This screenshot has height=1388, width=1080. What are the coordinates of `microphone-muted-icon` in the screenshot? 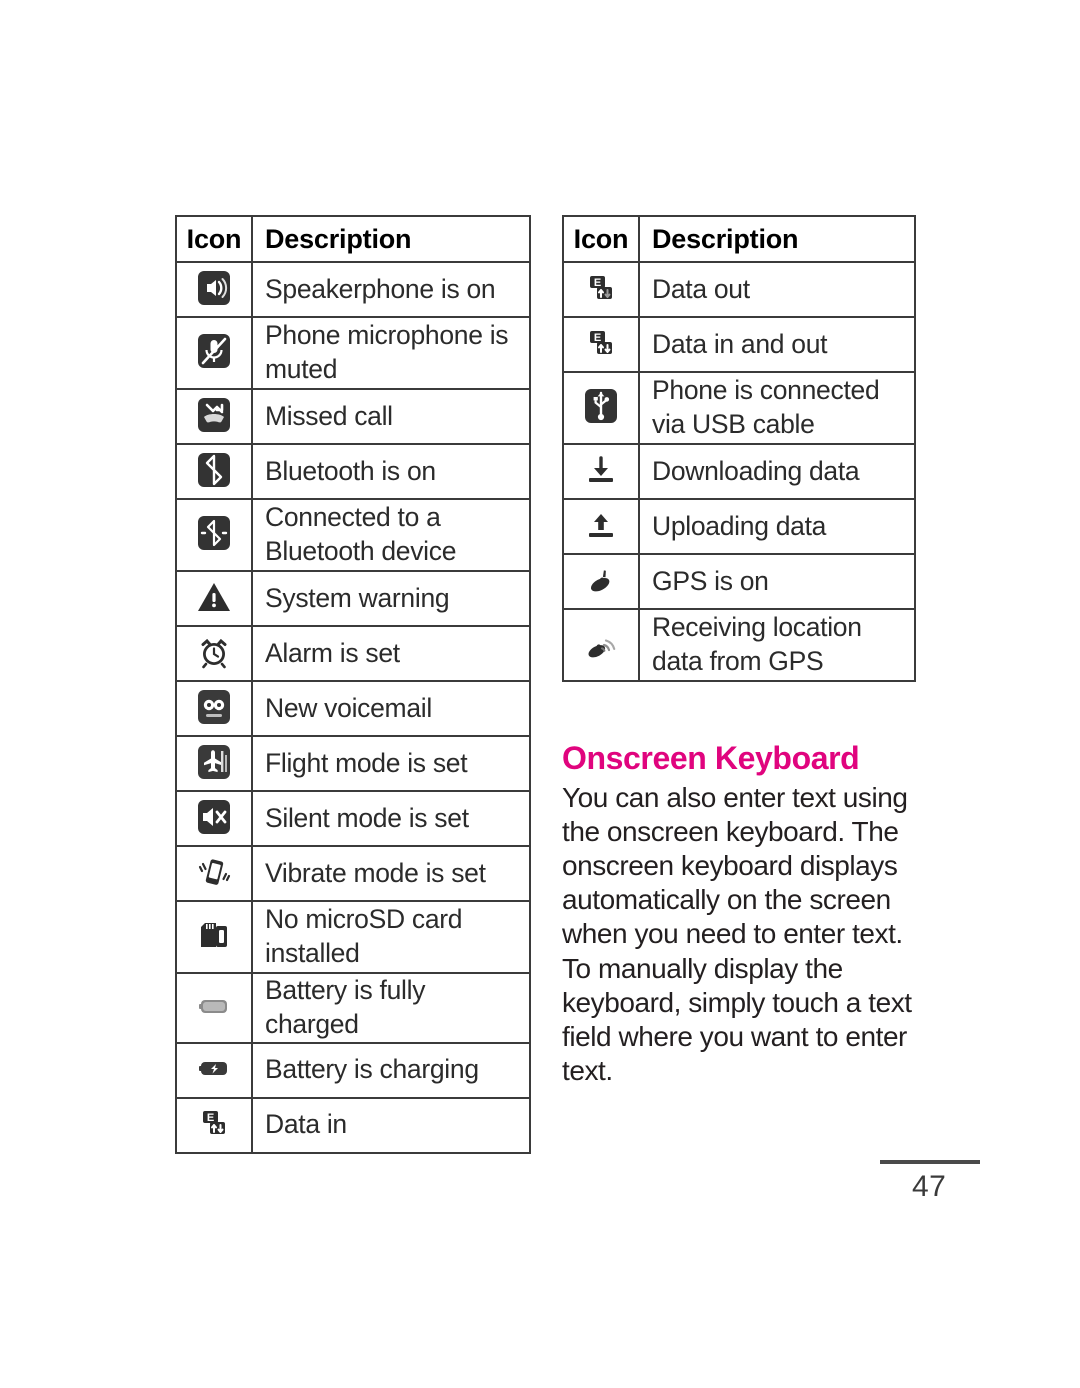 It's located at (214, 351).